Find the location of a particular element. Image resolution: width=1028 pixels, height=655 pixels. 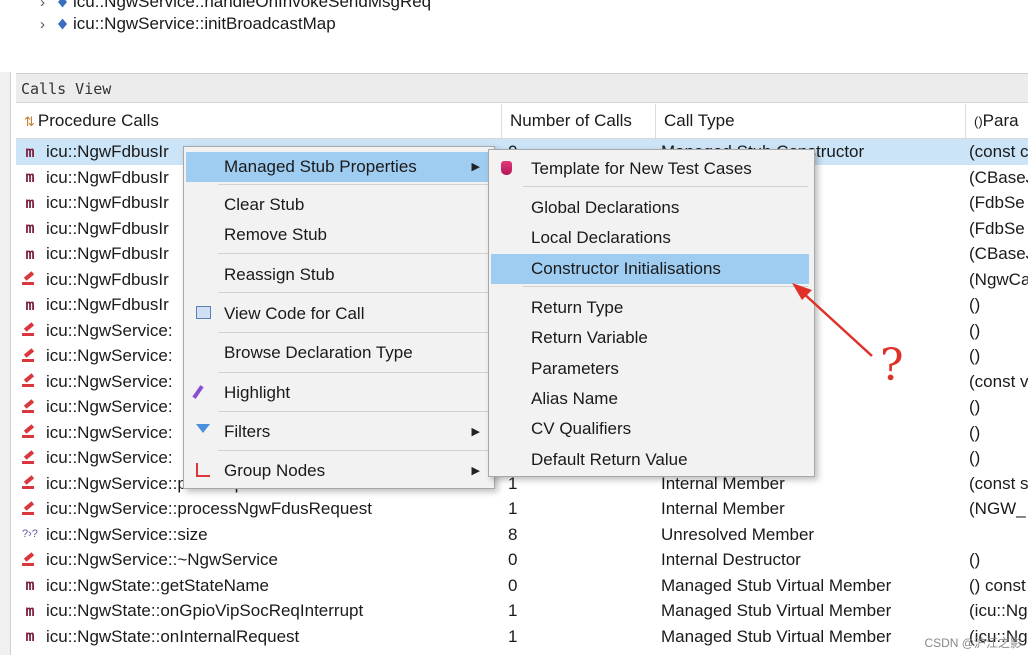

submenu-item-label: Alias Name is located at coordinates (574, 398).